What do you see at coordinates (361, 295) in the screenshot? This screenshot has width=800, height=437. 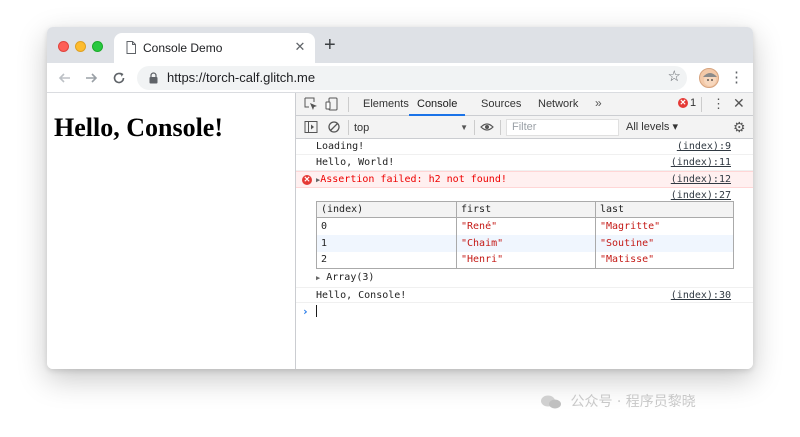 I see `message-text: Hello, Console!` at bounding box center [361, 295].